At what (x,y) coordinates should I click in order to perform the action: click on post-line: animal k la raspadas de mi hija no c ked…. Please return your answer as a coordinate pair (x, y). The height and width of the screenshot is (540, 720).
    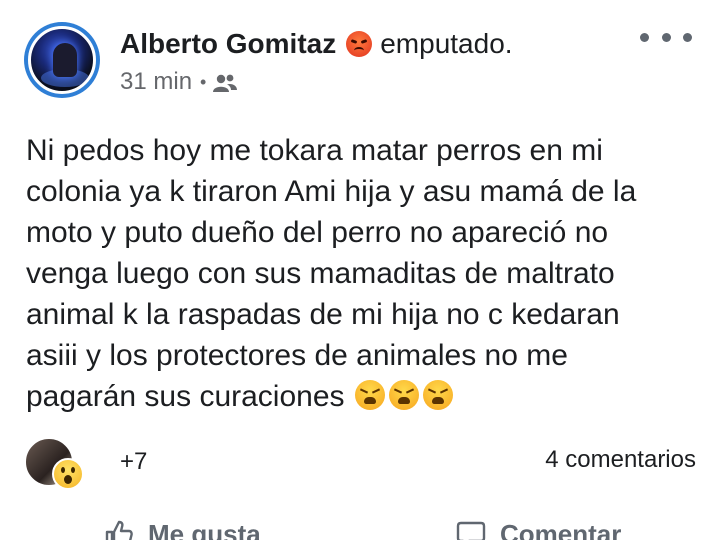
    Looking at the image, I should click on (323, 314).